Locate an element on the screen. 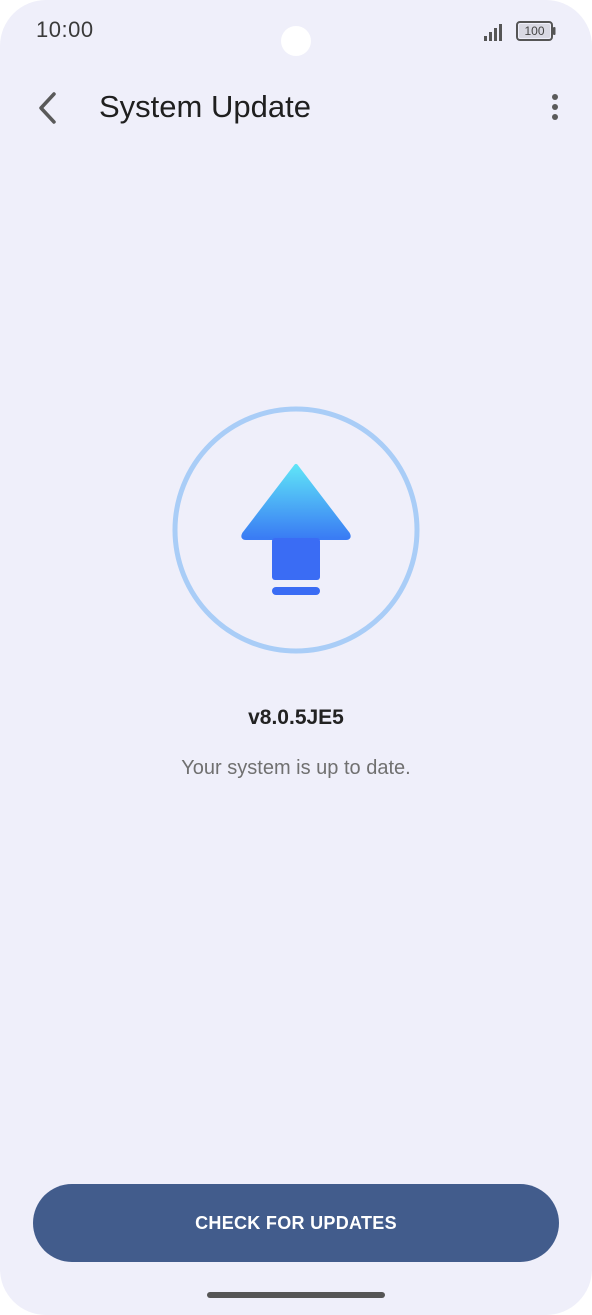 This screenshot has height=1315, width=592. home-indicator is located at coordinates (296, 1295).